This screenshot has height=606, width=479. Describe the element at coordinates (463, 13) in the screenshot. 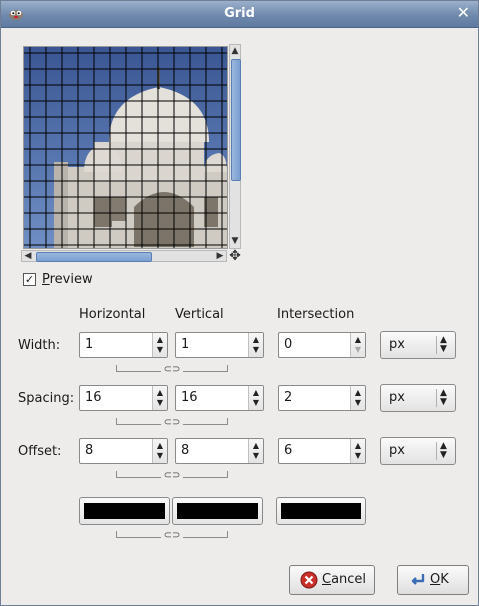

I see `close-icon: ✕` at that location.